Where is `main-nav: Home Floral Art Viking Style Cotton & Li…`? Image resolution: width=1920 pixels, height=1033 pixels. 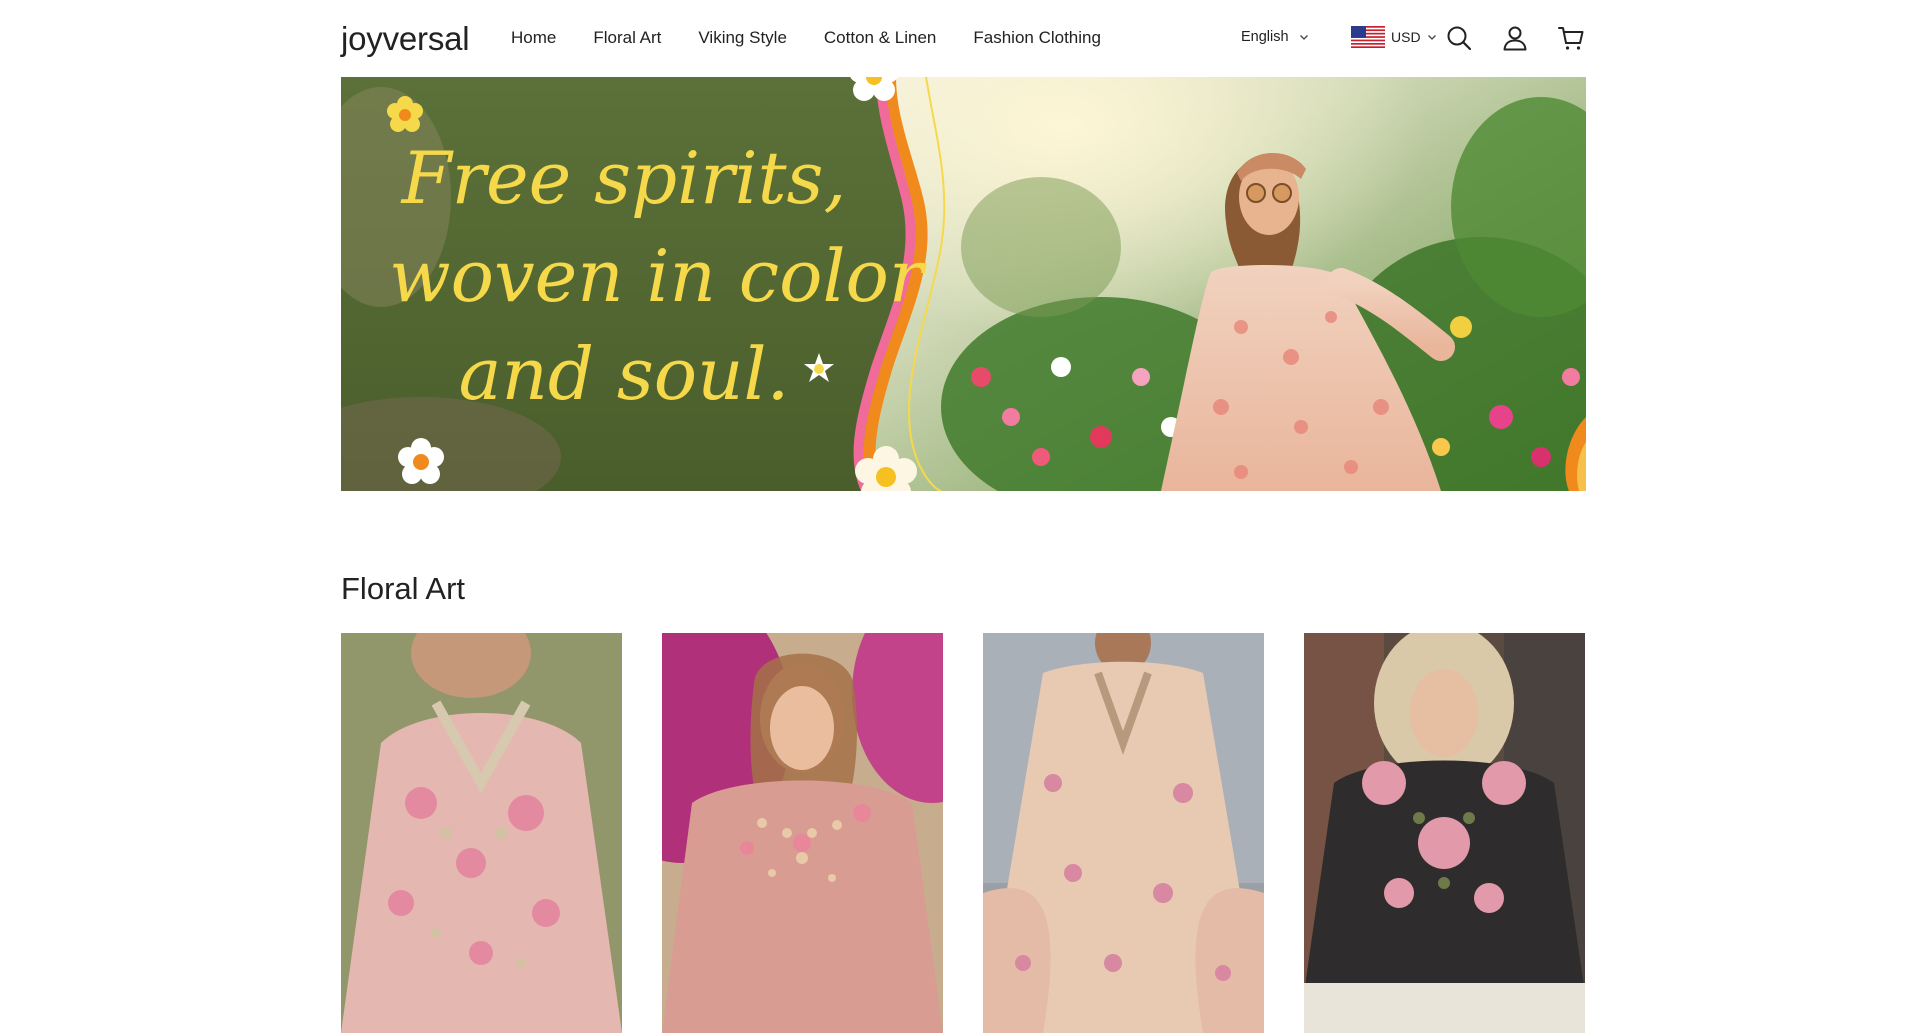
main-nav: Home Floral Art Viking Style Cotton & Li… is located at coordinates (806, 38).